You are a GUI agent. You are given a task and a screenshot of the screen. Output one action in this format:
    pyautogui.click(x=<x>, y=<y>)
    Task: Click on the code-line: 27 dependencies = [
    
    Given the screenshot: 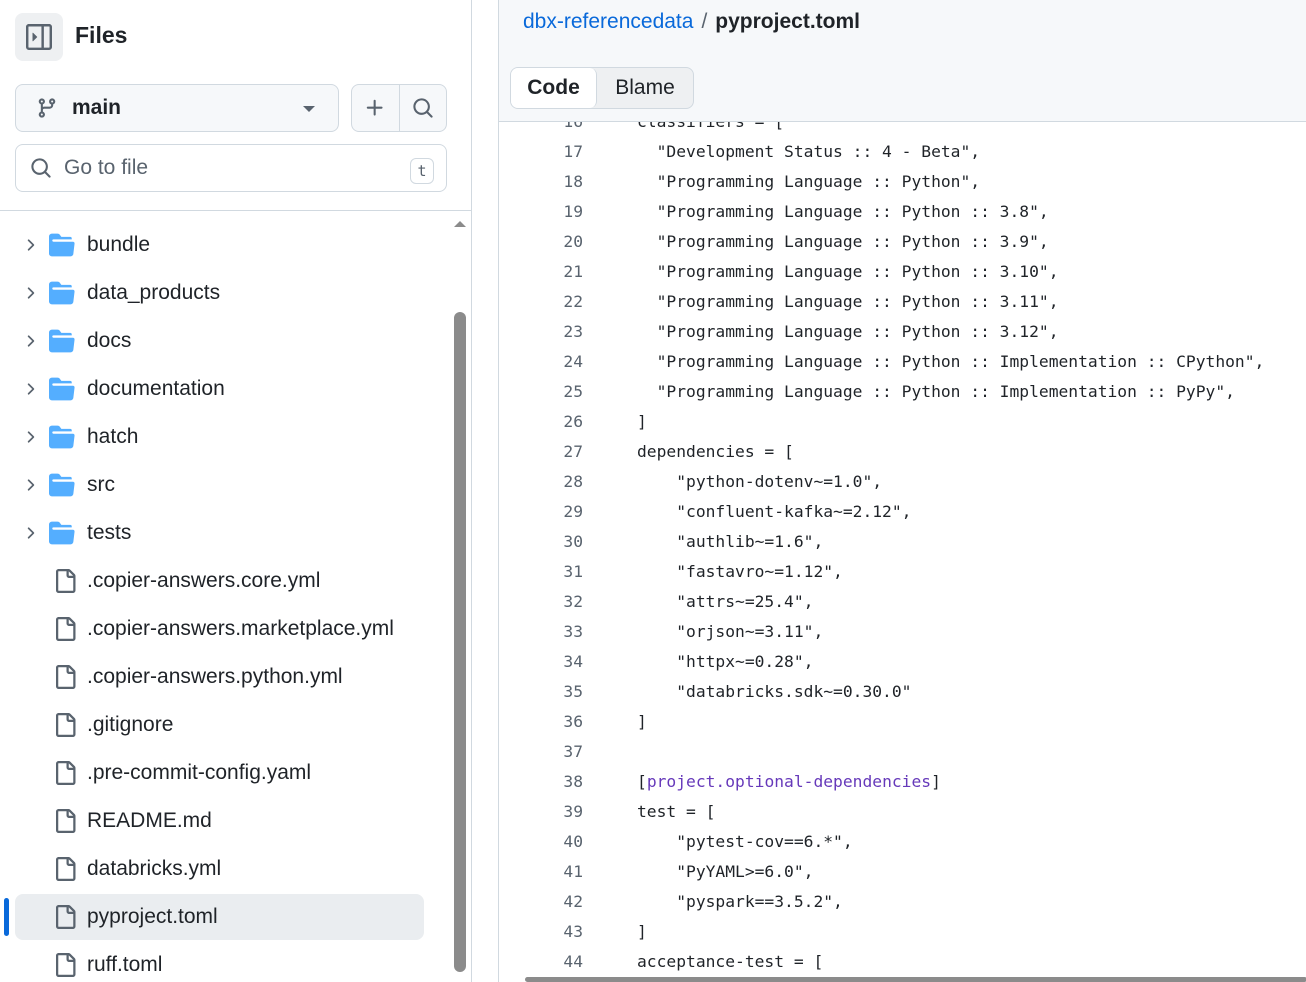 What is the action you would take?
    pyautogui.click(x=902, y=452)
    